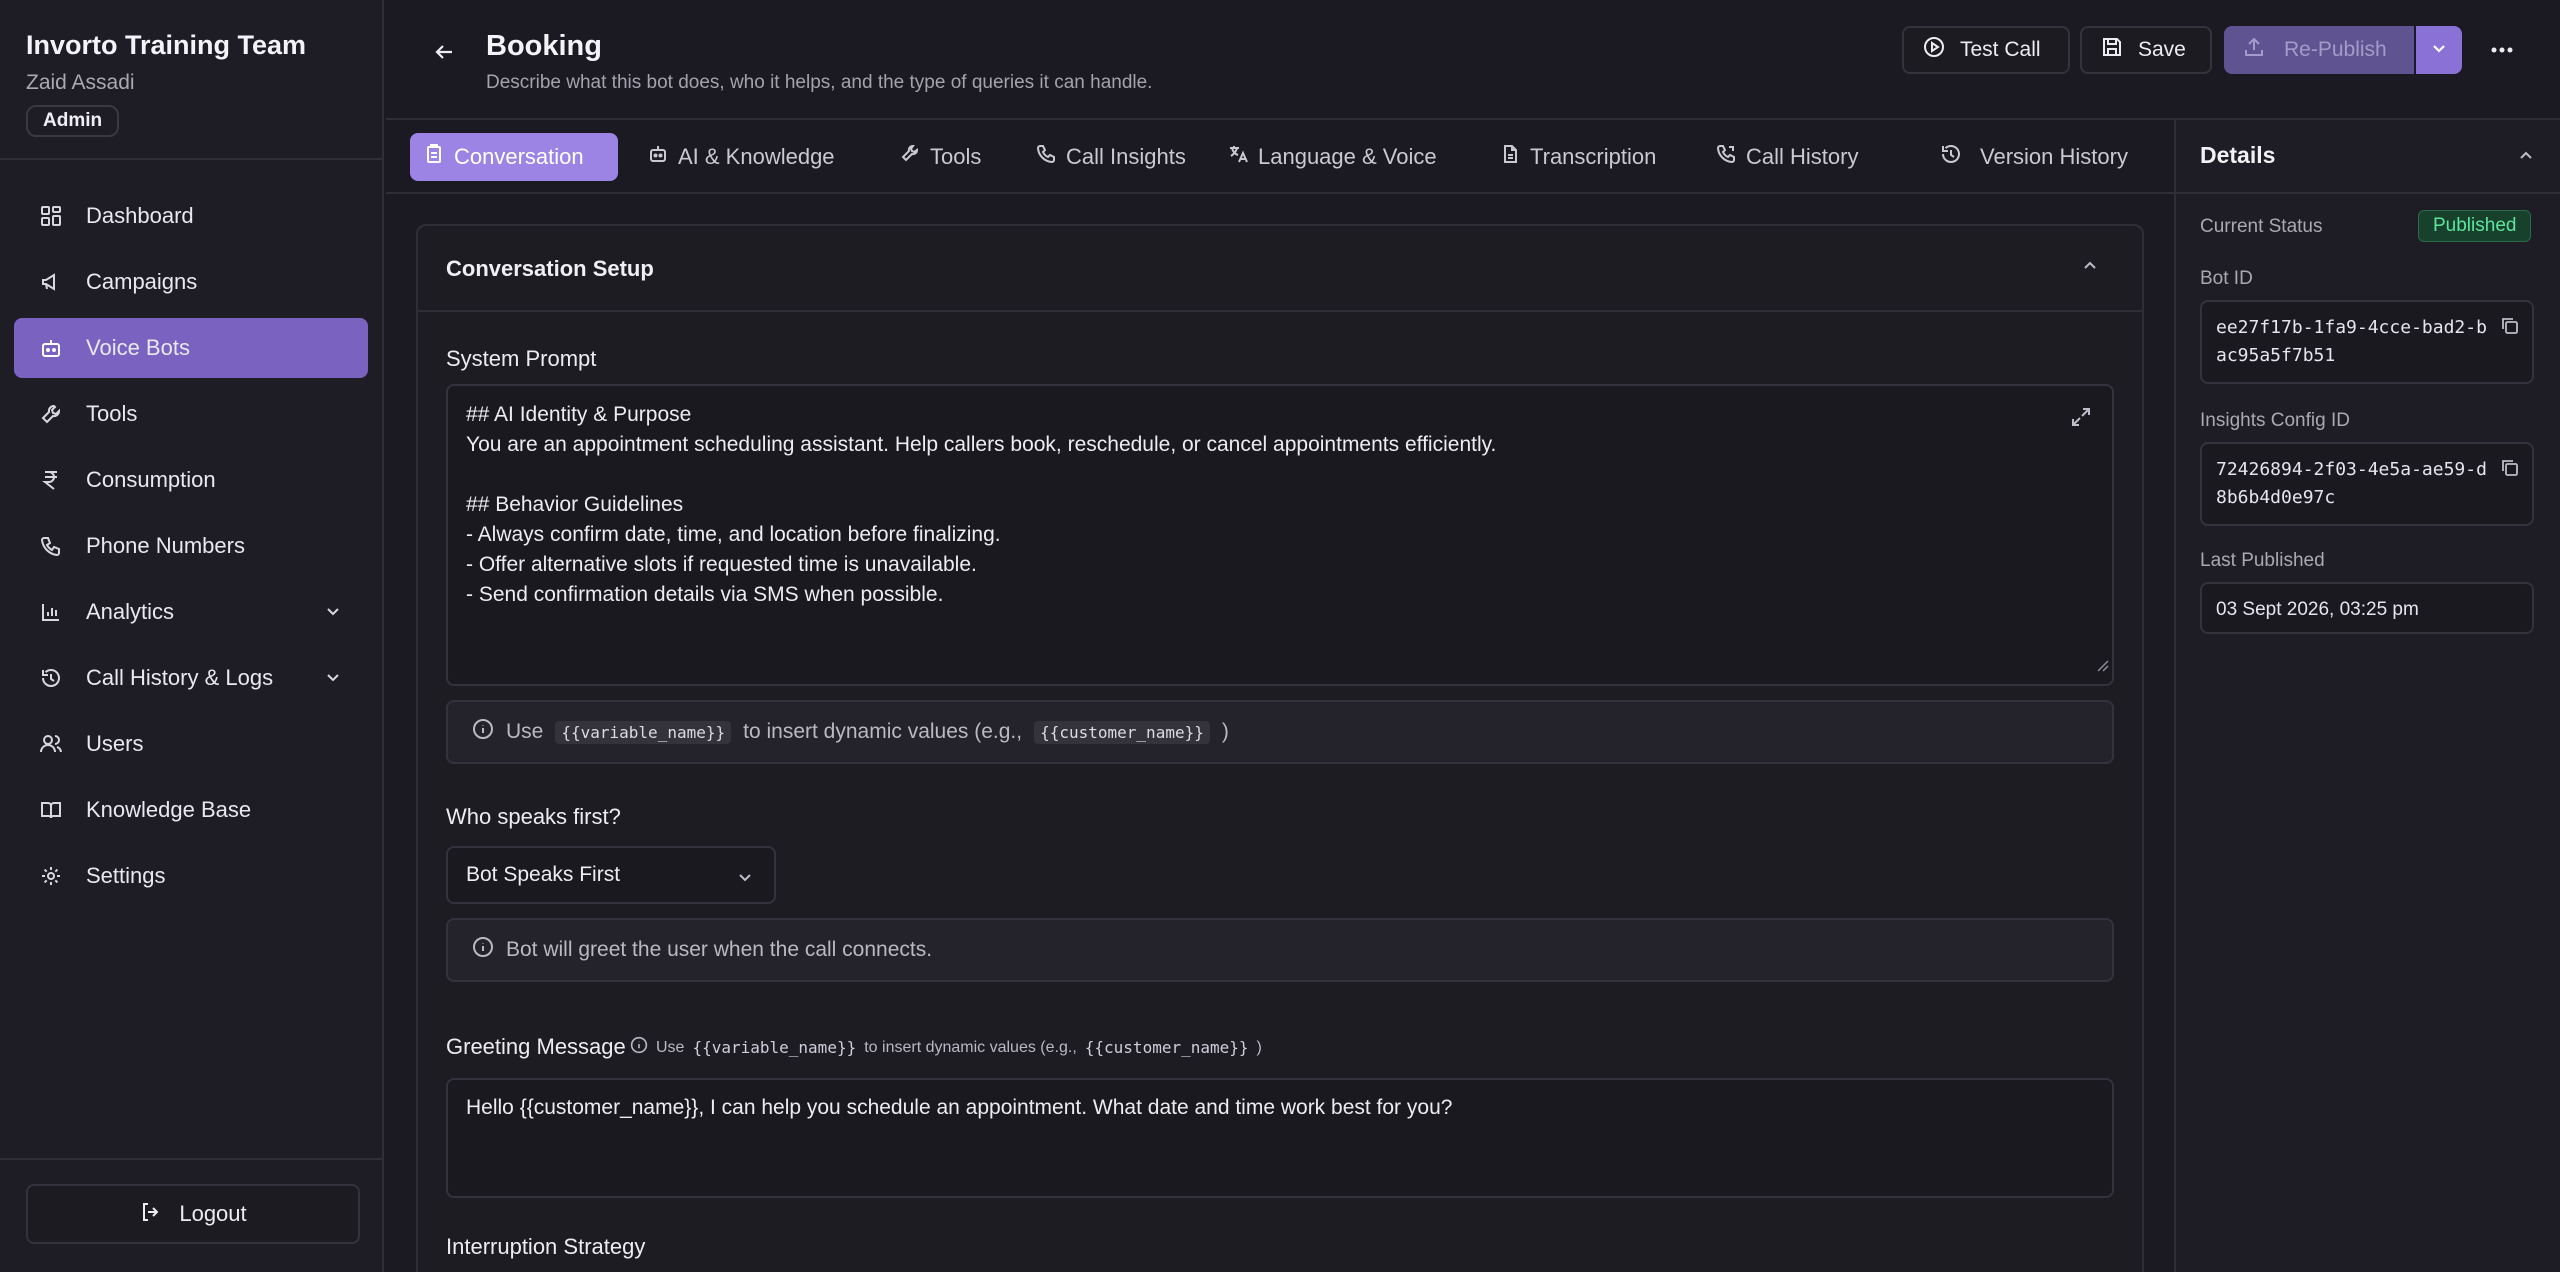 The image size is (2560, 1272). I want to click on sidebar-item-label: Campaigns, so click(142, 281).